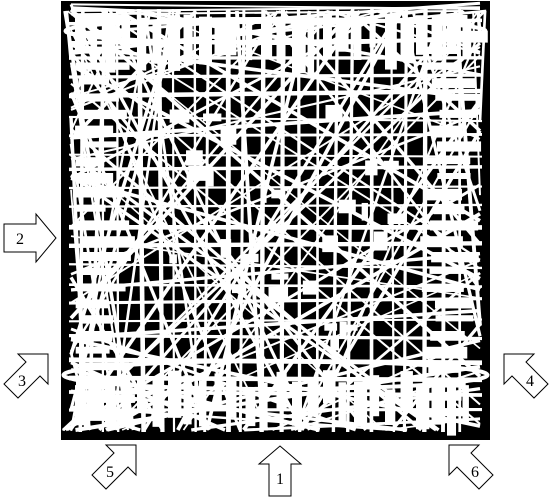 The width and height of the screenshot is (552, 498). I want to click on arrow-4-button: 4, so click(523, 374).